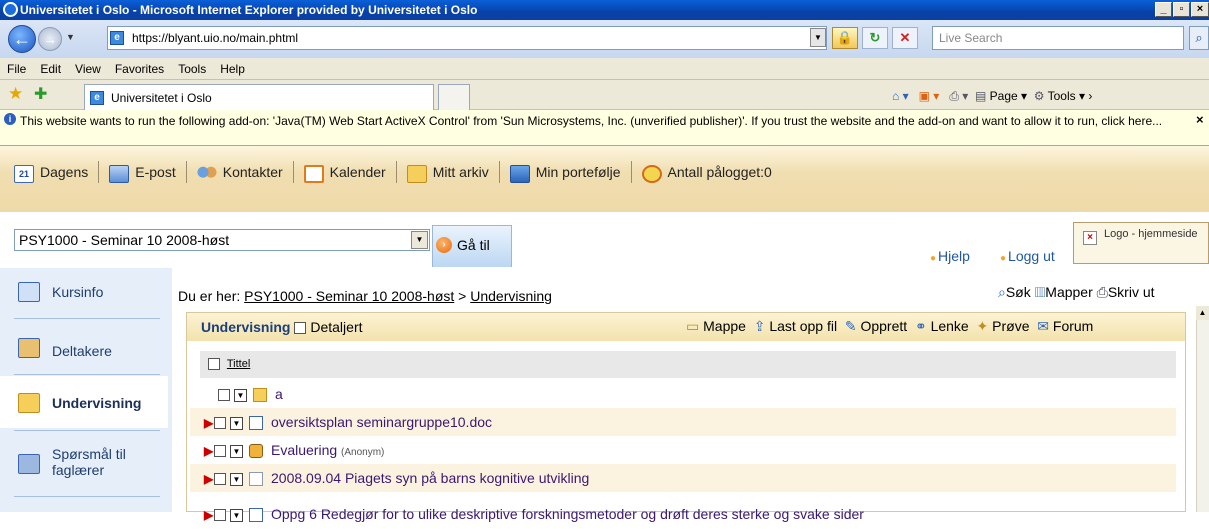  What do you see at coordinates (942, 326) in the screenshot?
I see `link-button: ⚭ Lenke` at bounding box center [942, 326].